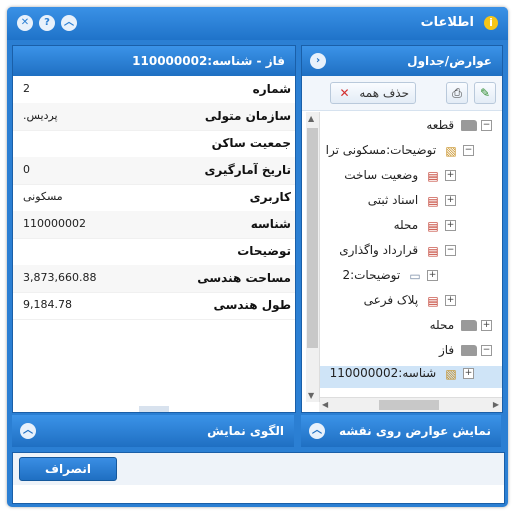  Describe the element at coordinates (247, 170) in the screenshot. I see `attribute-label: تاریخ آمارگیری` at that location.